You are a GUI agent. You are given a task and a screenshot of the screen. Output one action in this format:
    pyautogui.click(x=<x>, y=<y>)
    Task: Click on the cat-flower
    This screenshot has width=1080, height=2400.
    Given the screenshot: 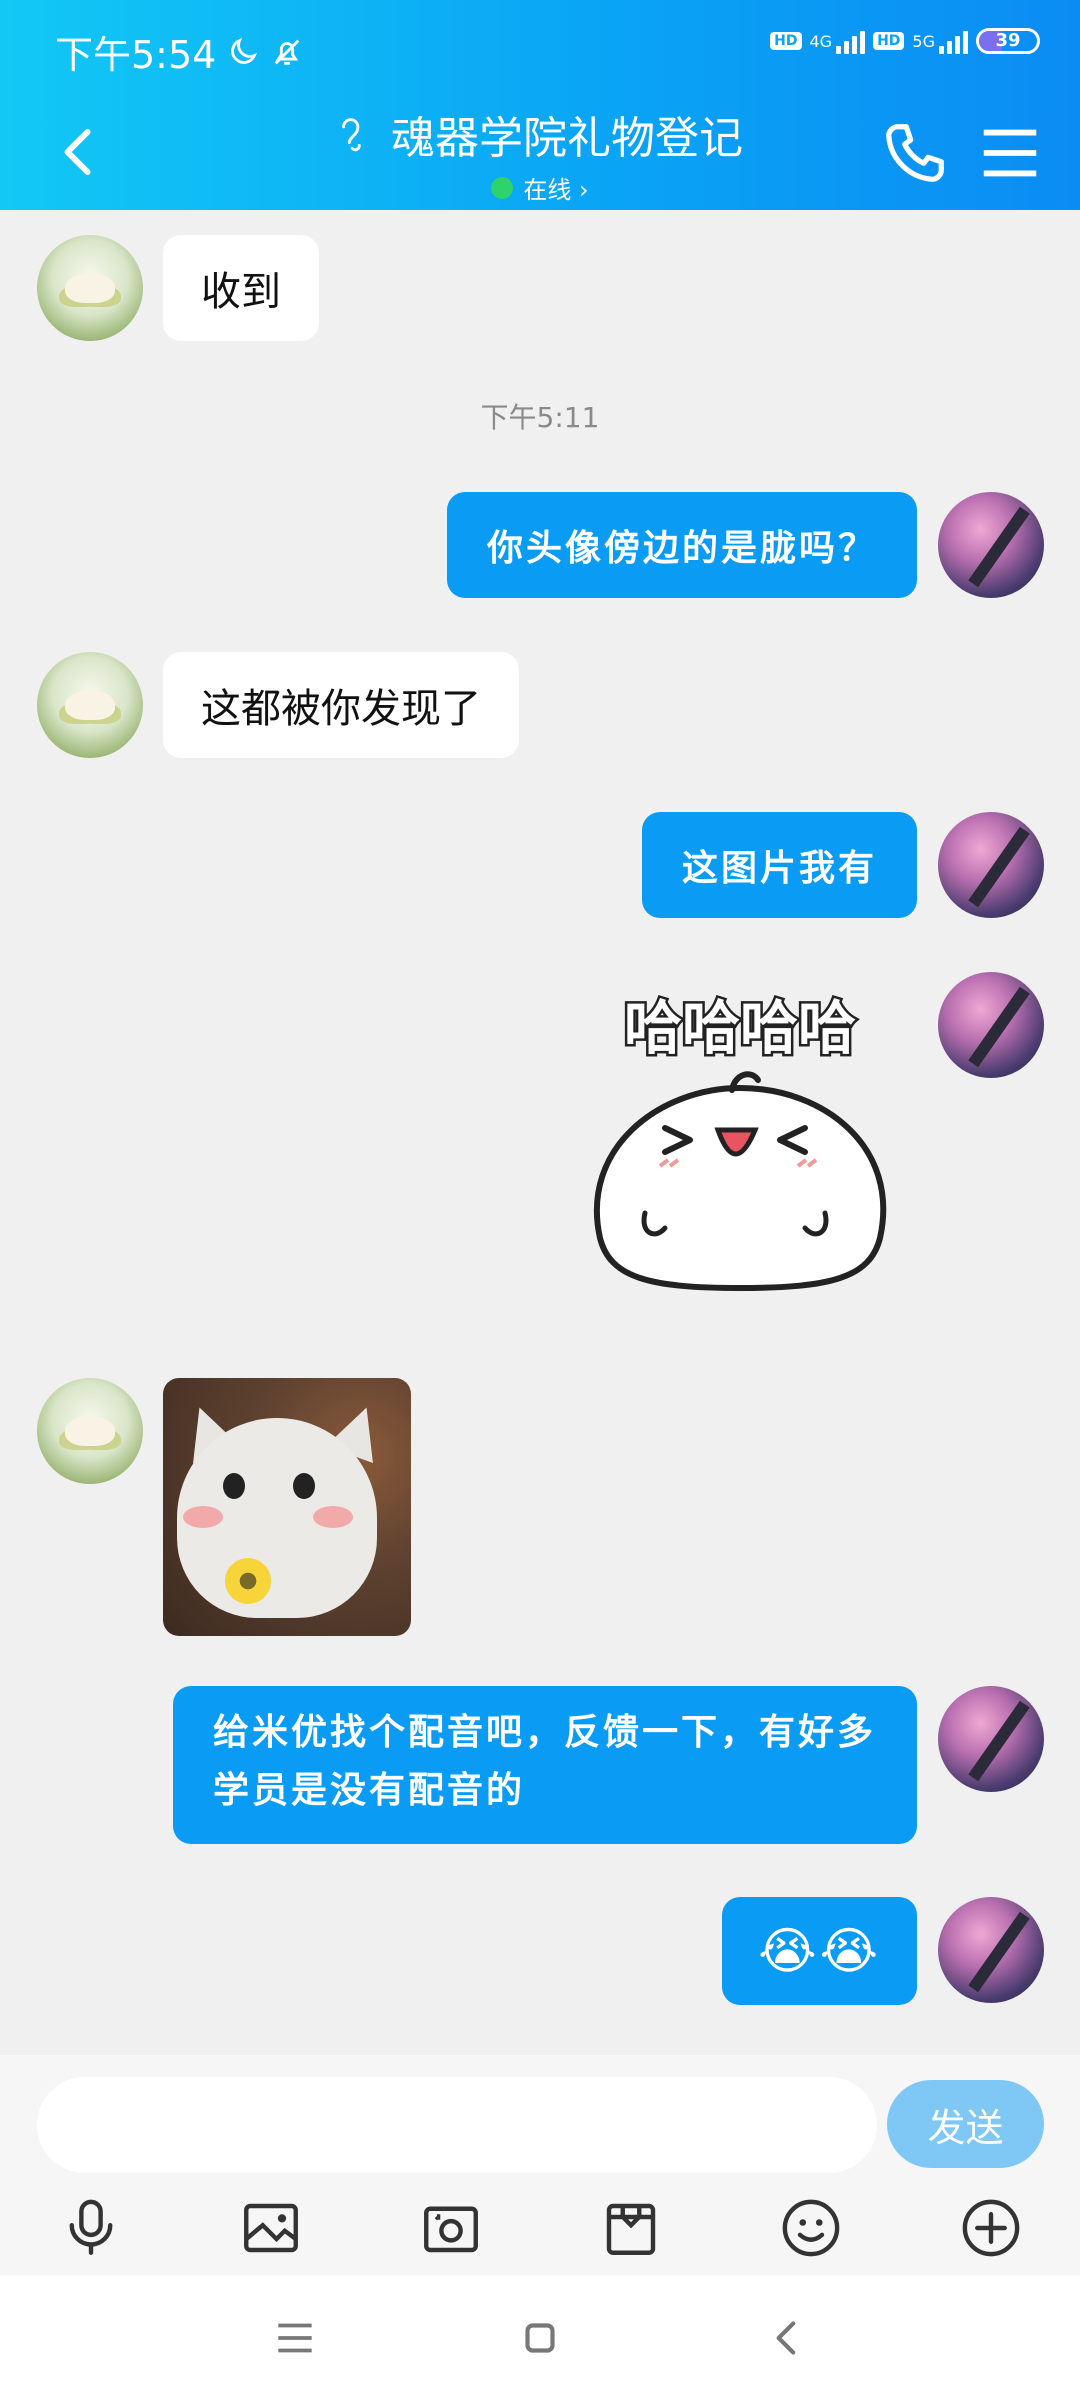 What is the action you would take?
    pyautogui.click(x=248, y=1581)
    